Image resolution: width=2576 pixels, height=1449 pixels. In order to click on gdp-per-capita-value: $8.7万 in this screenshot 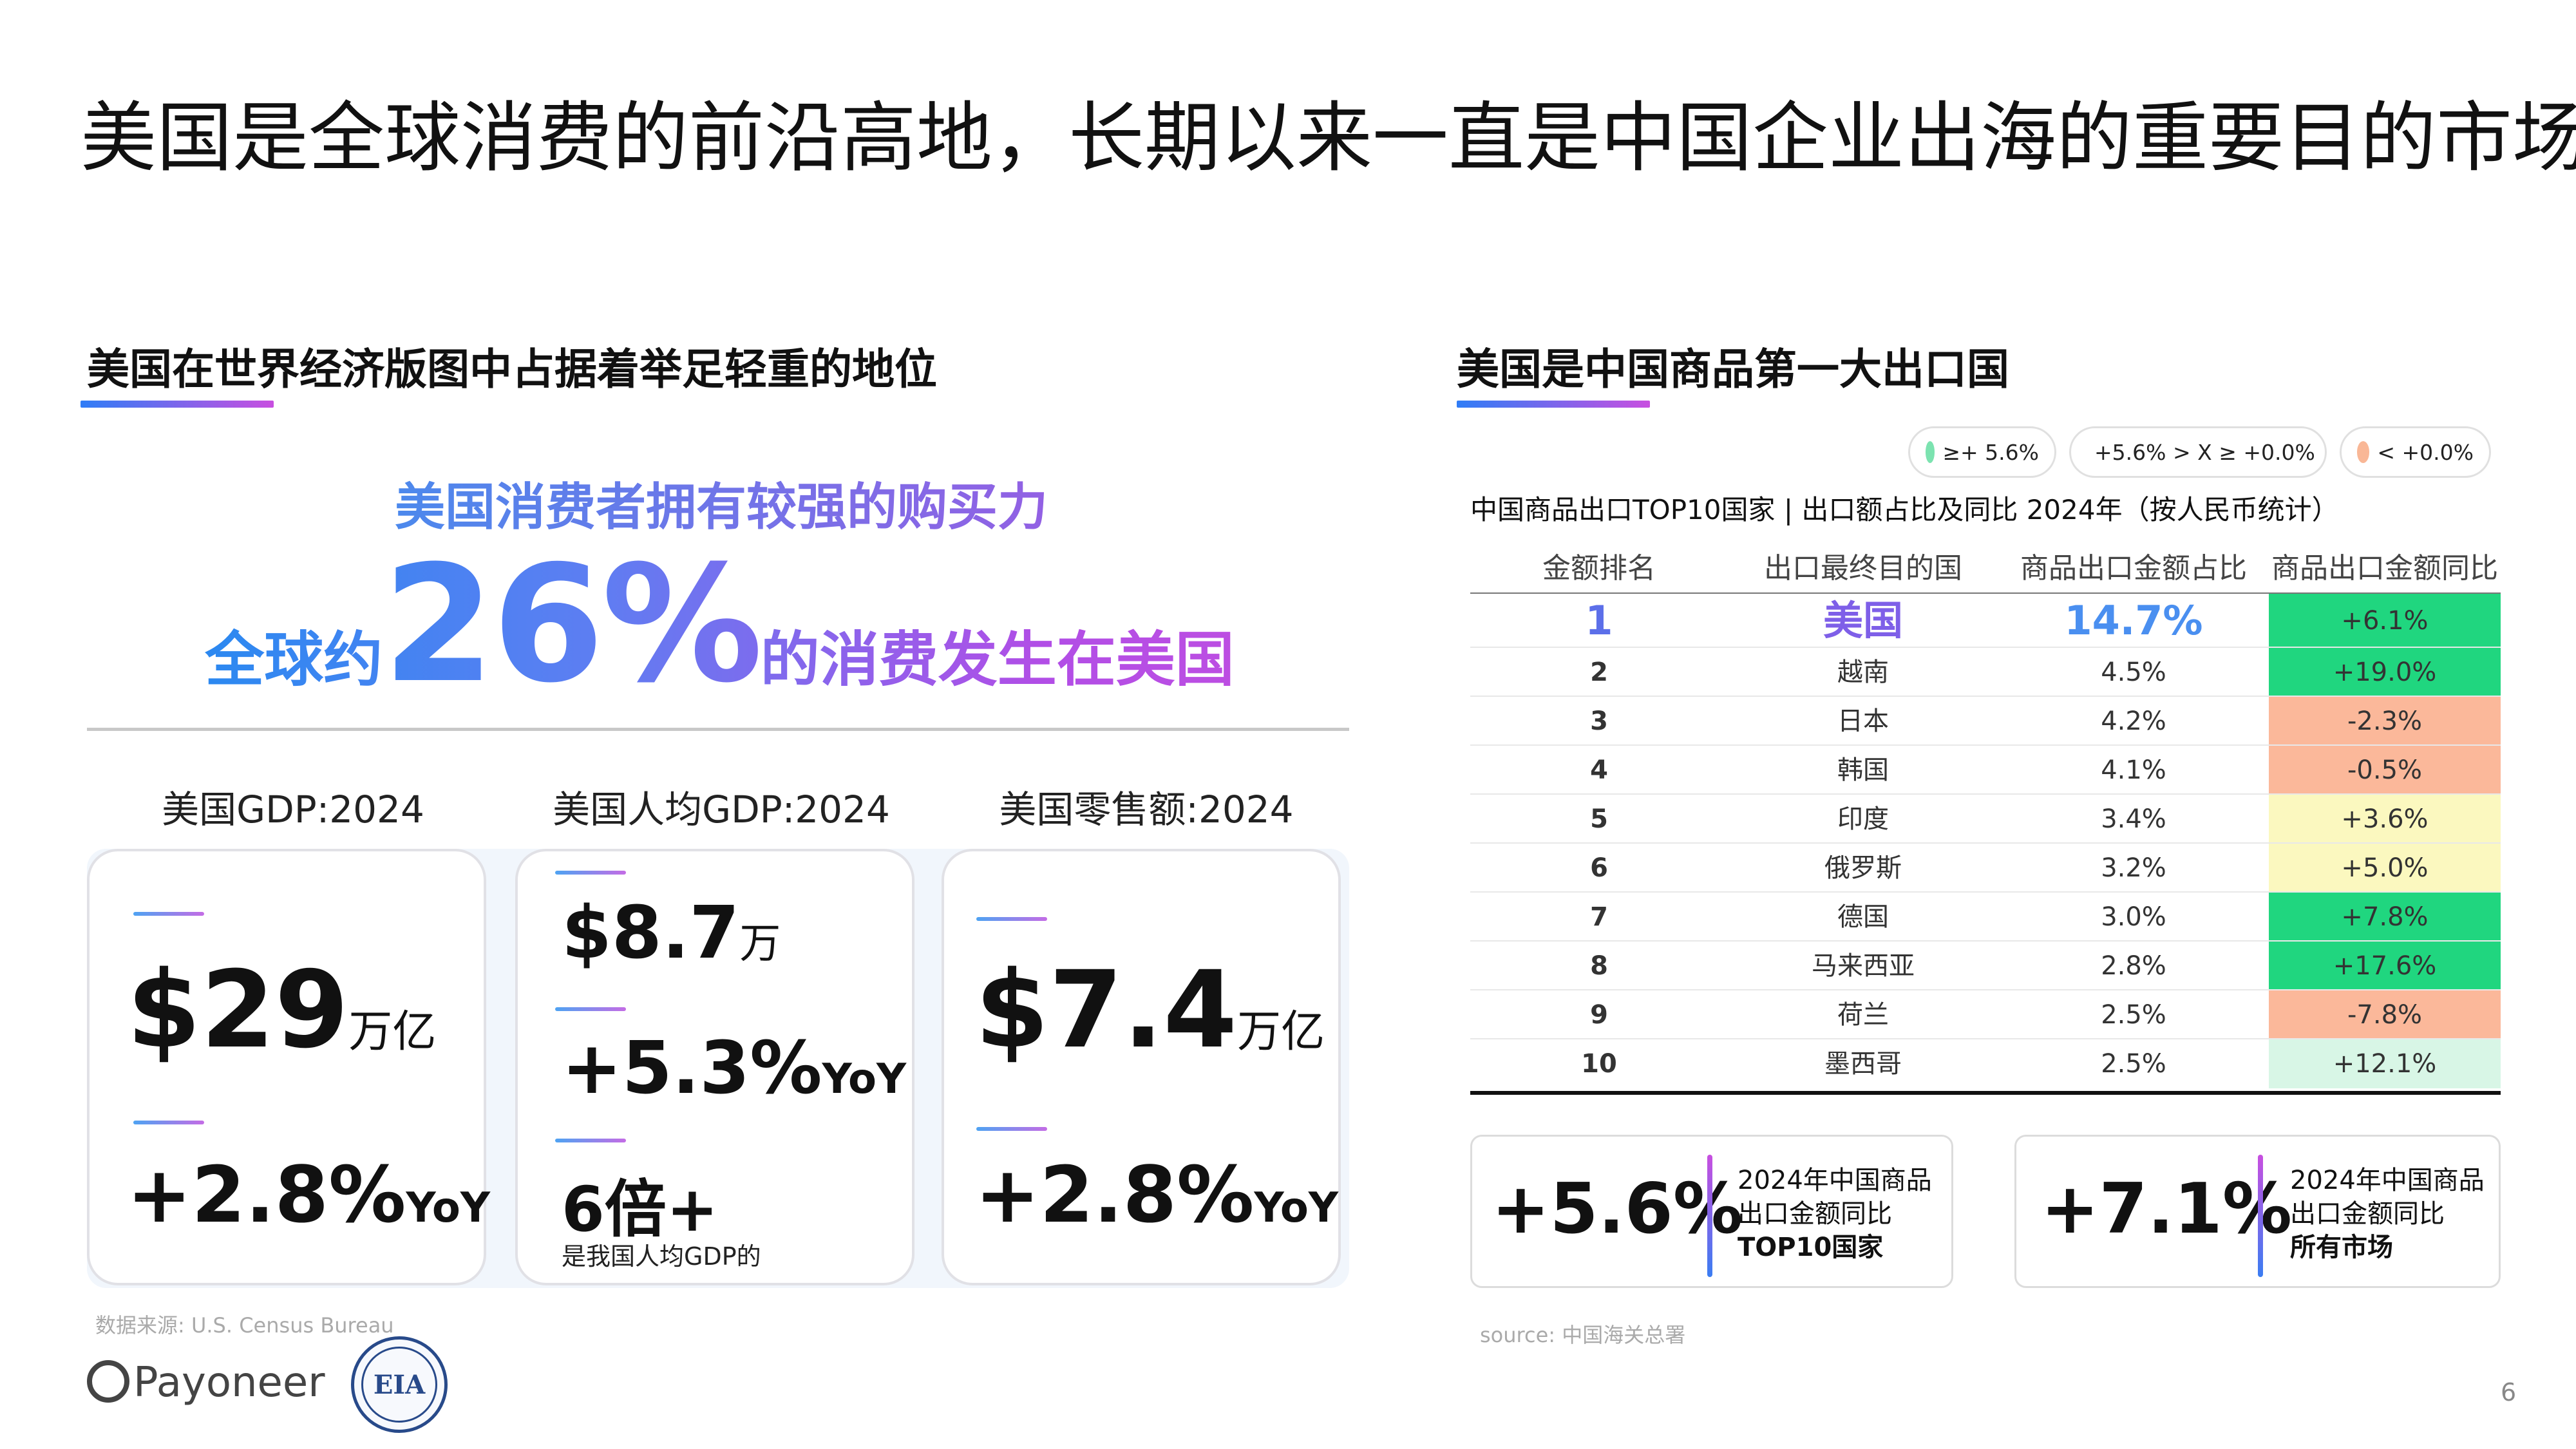, I will do `click(671, 933)`.